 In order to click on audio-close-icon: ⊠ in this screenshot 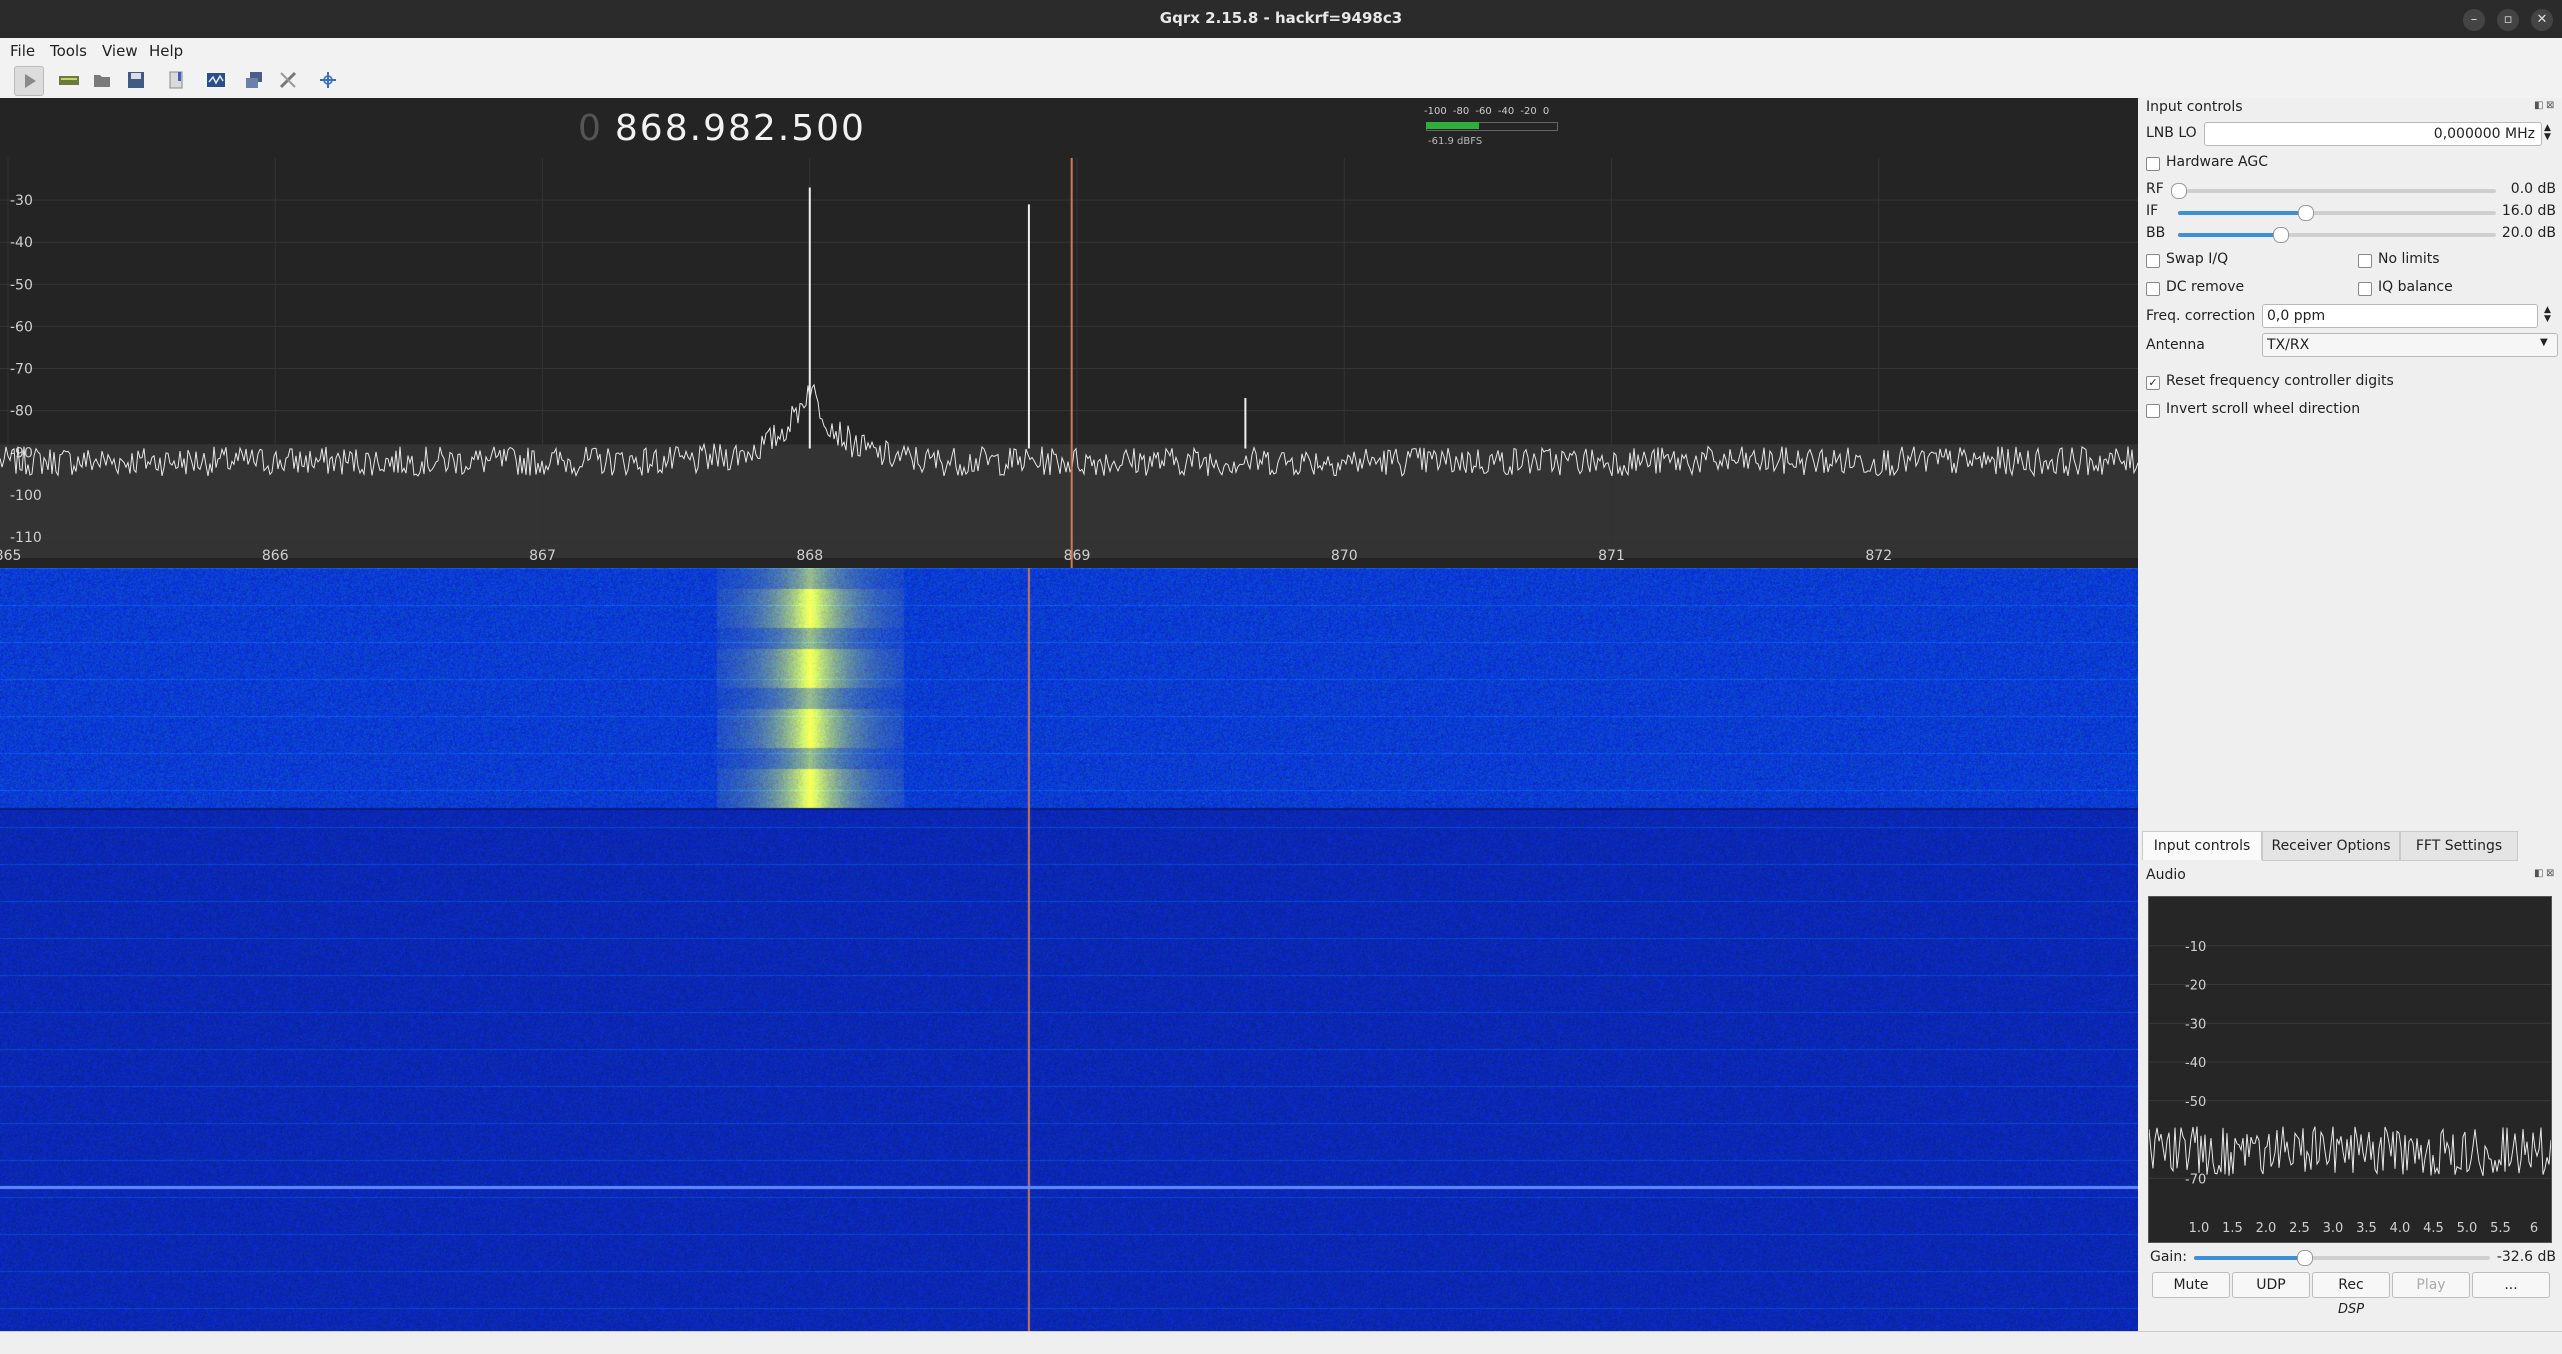, I will do `click(2550, 873)`.